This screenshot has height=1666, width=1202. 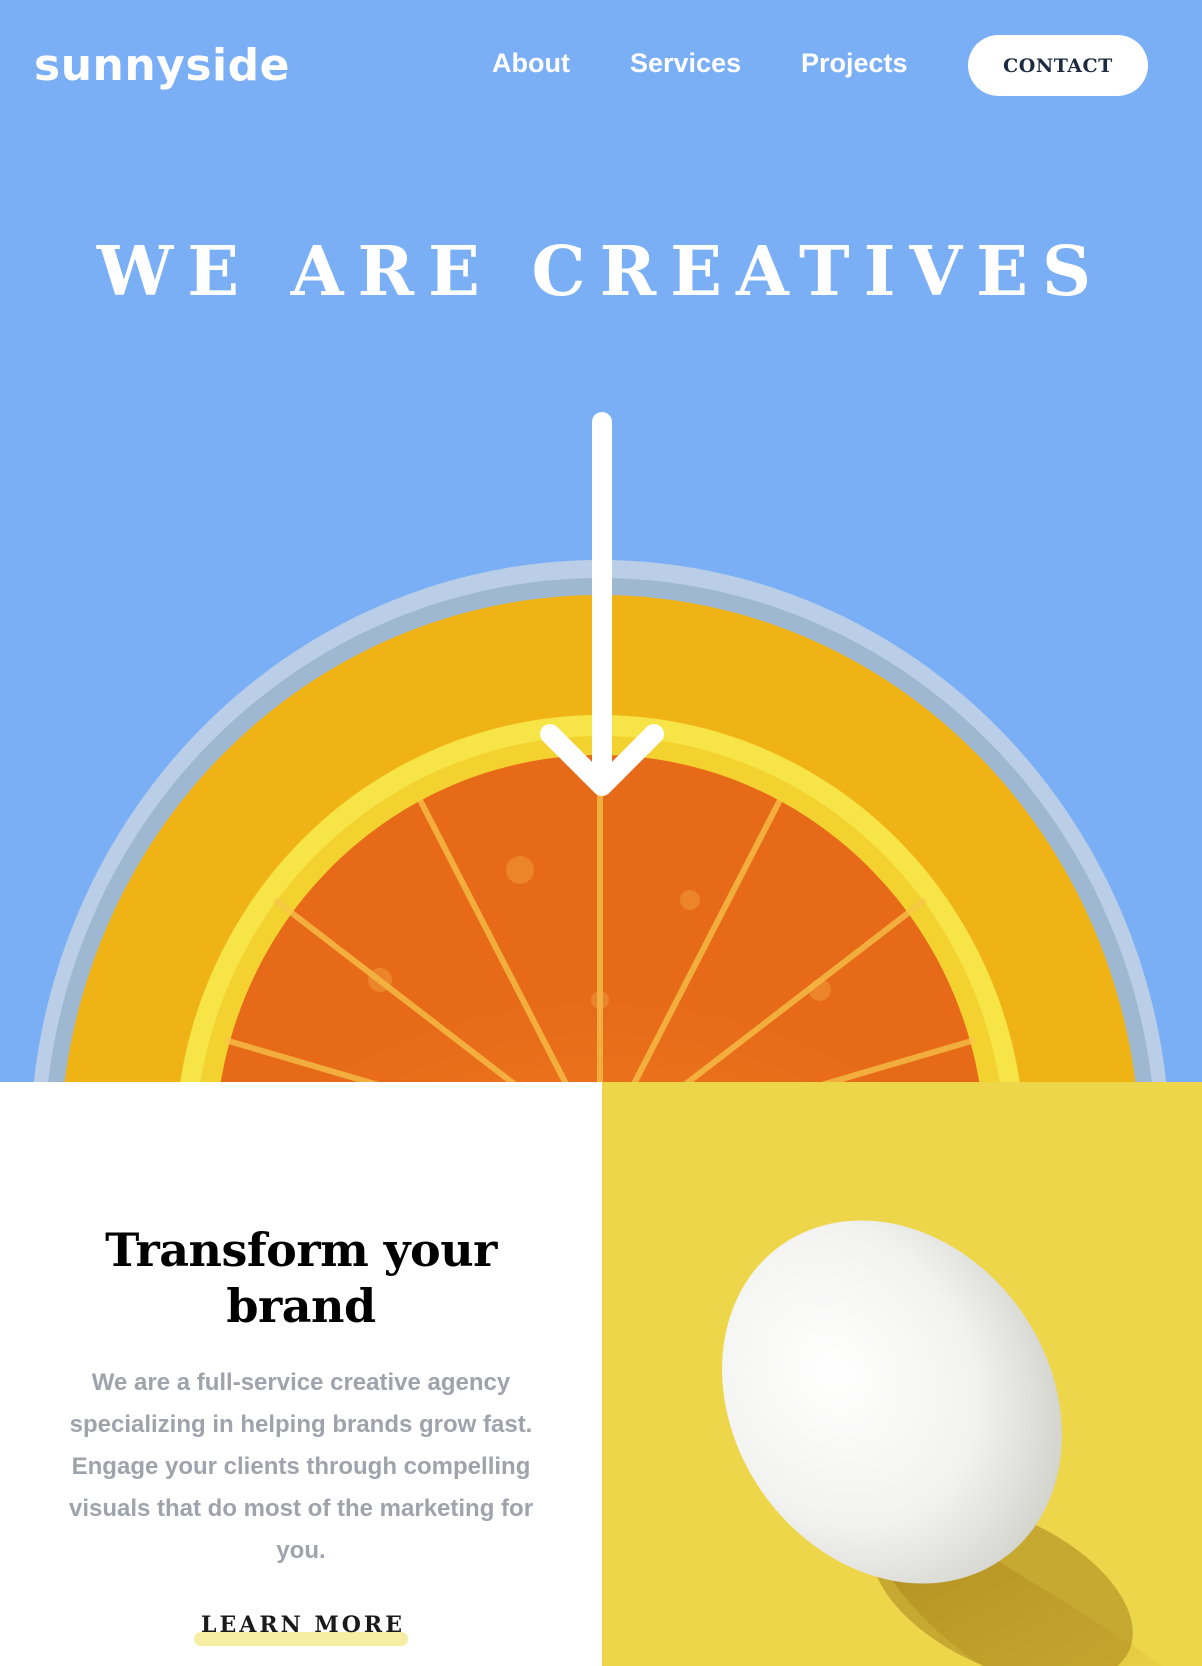 I want to click on contact-button: CONTACT, so click(x=1058, y=65).